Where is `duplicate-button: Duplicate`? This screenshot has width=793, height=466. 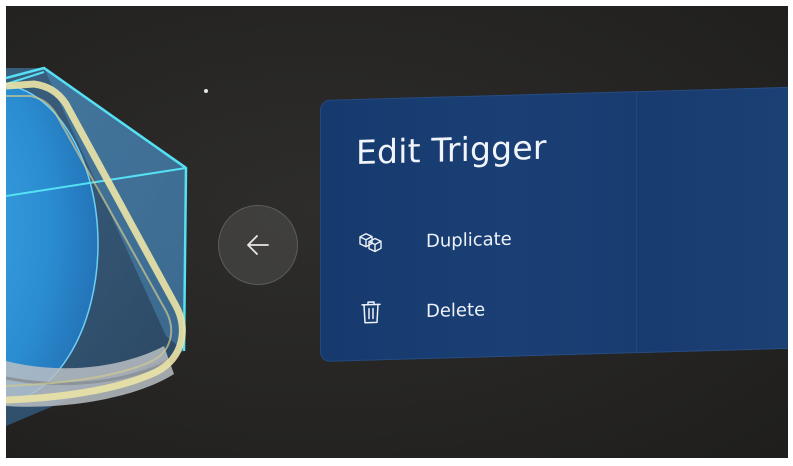
duplicate-button: Duplicate is located at coordinates (552, 238).